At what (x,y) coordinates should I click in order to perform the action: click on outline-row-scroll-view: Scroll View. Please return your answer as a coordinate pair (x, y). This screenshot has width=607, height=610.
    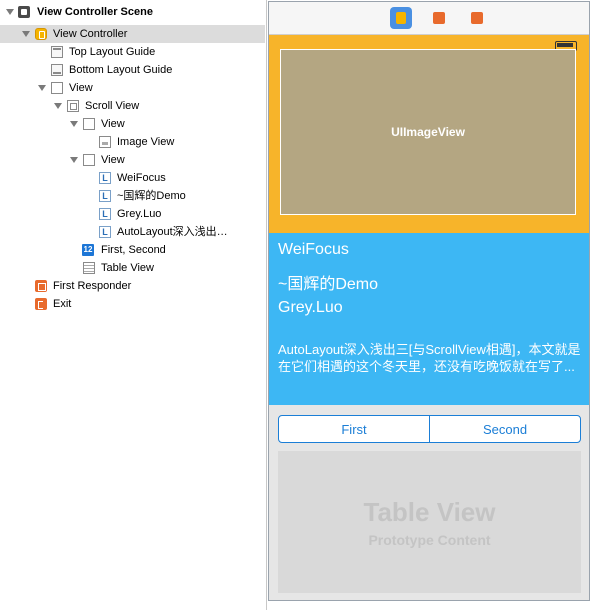
    Looking at the image, I should click on (132, 106).